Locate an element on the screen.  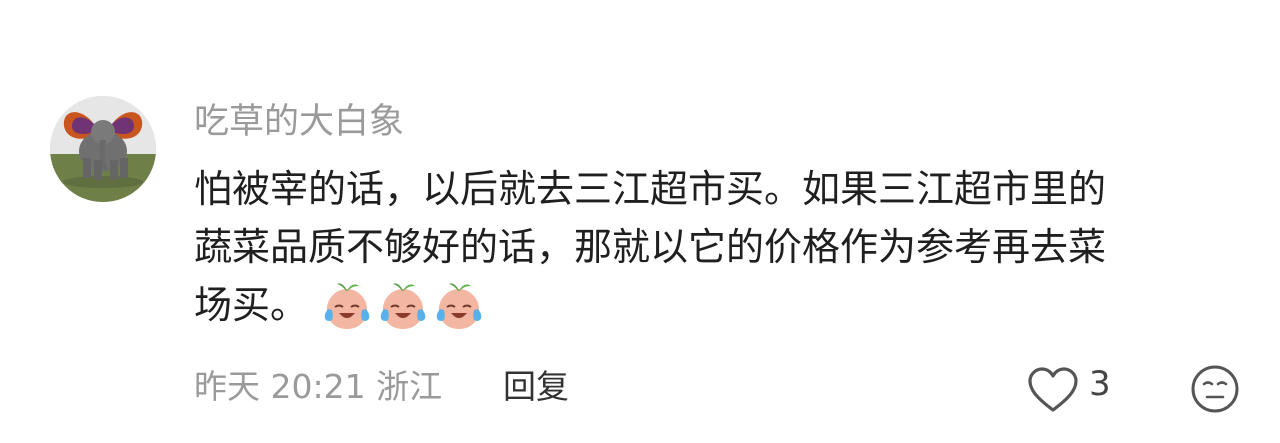
emoji-group is located at coordinates (404, 308).